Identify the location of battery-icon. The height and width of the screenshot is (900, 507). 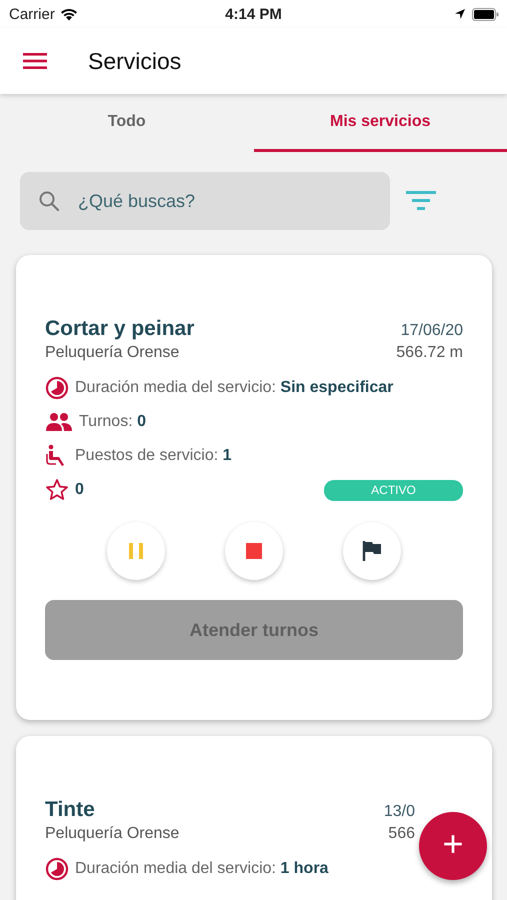
(485, 14).